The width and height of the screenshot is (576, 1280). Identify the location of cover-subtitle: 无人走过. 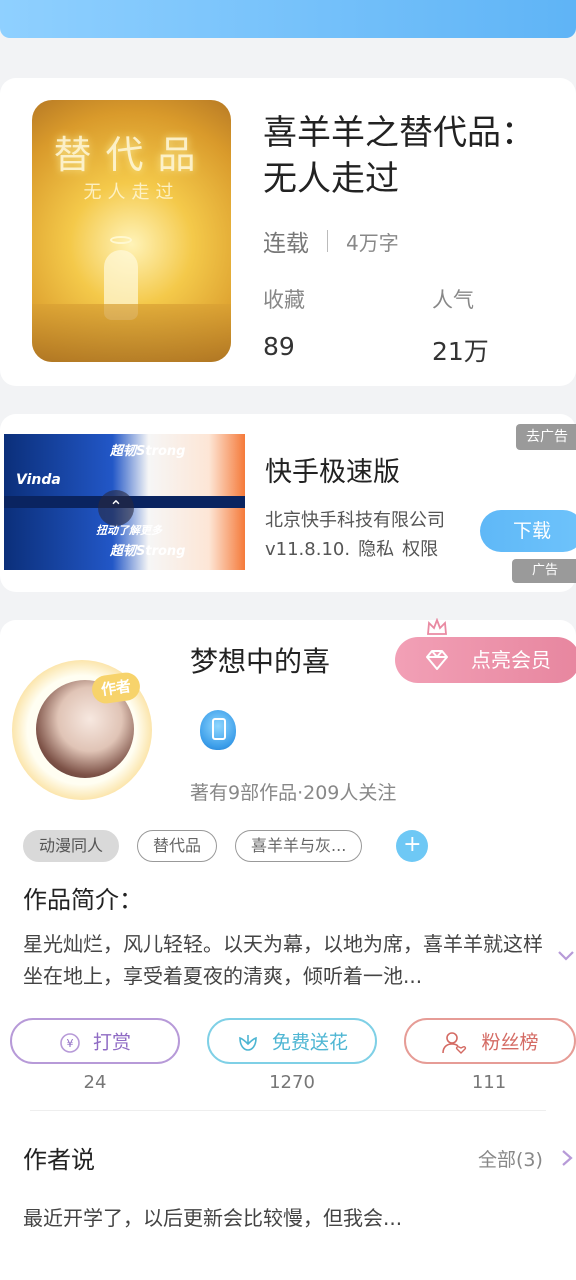
(131, 192).